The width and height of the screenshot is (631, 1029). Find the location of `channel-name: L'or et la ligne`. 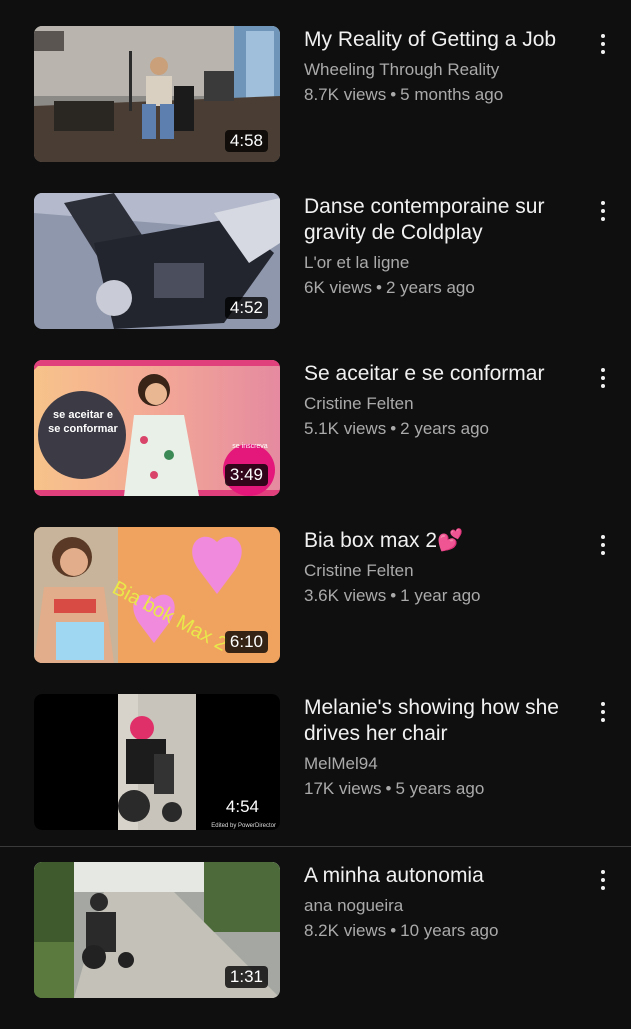

channel-name: L'or et la ligne is located at coordinates (441, 263).